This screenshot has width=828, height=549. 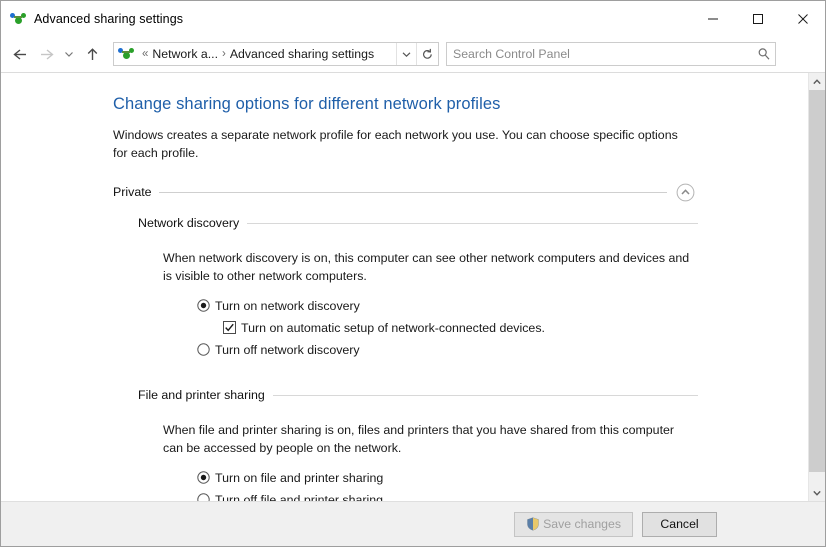 I want to click on search-input, so click(x=600, y=54).